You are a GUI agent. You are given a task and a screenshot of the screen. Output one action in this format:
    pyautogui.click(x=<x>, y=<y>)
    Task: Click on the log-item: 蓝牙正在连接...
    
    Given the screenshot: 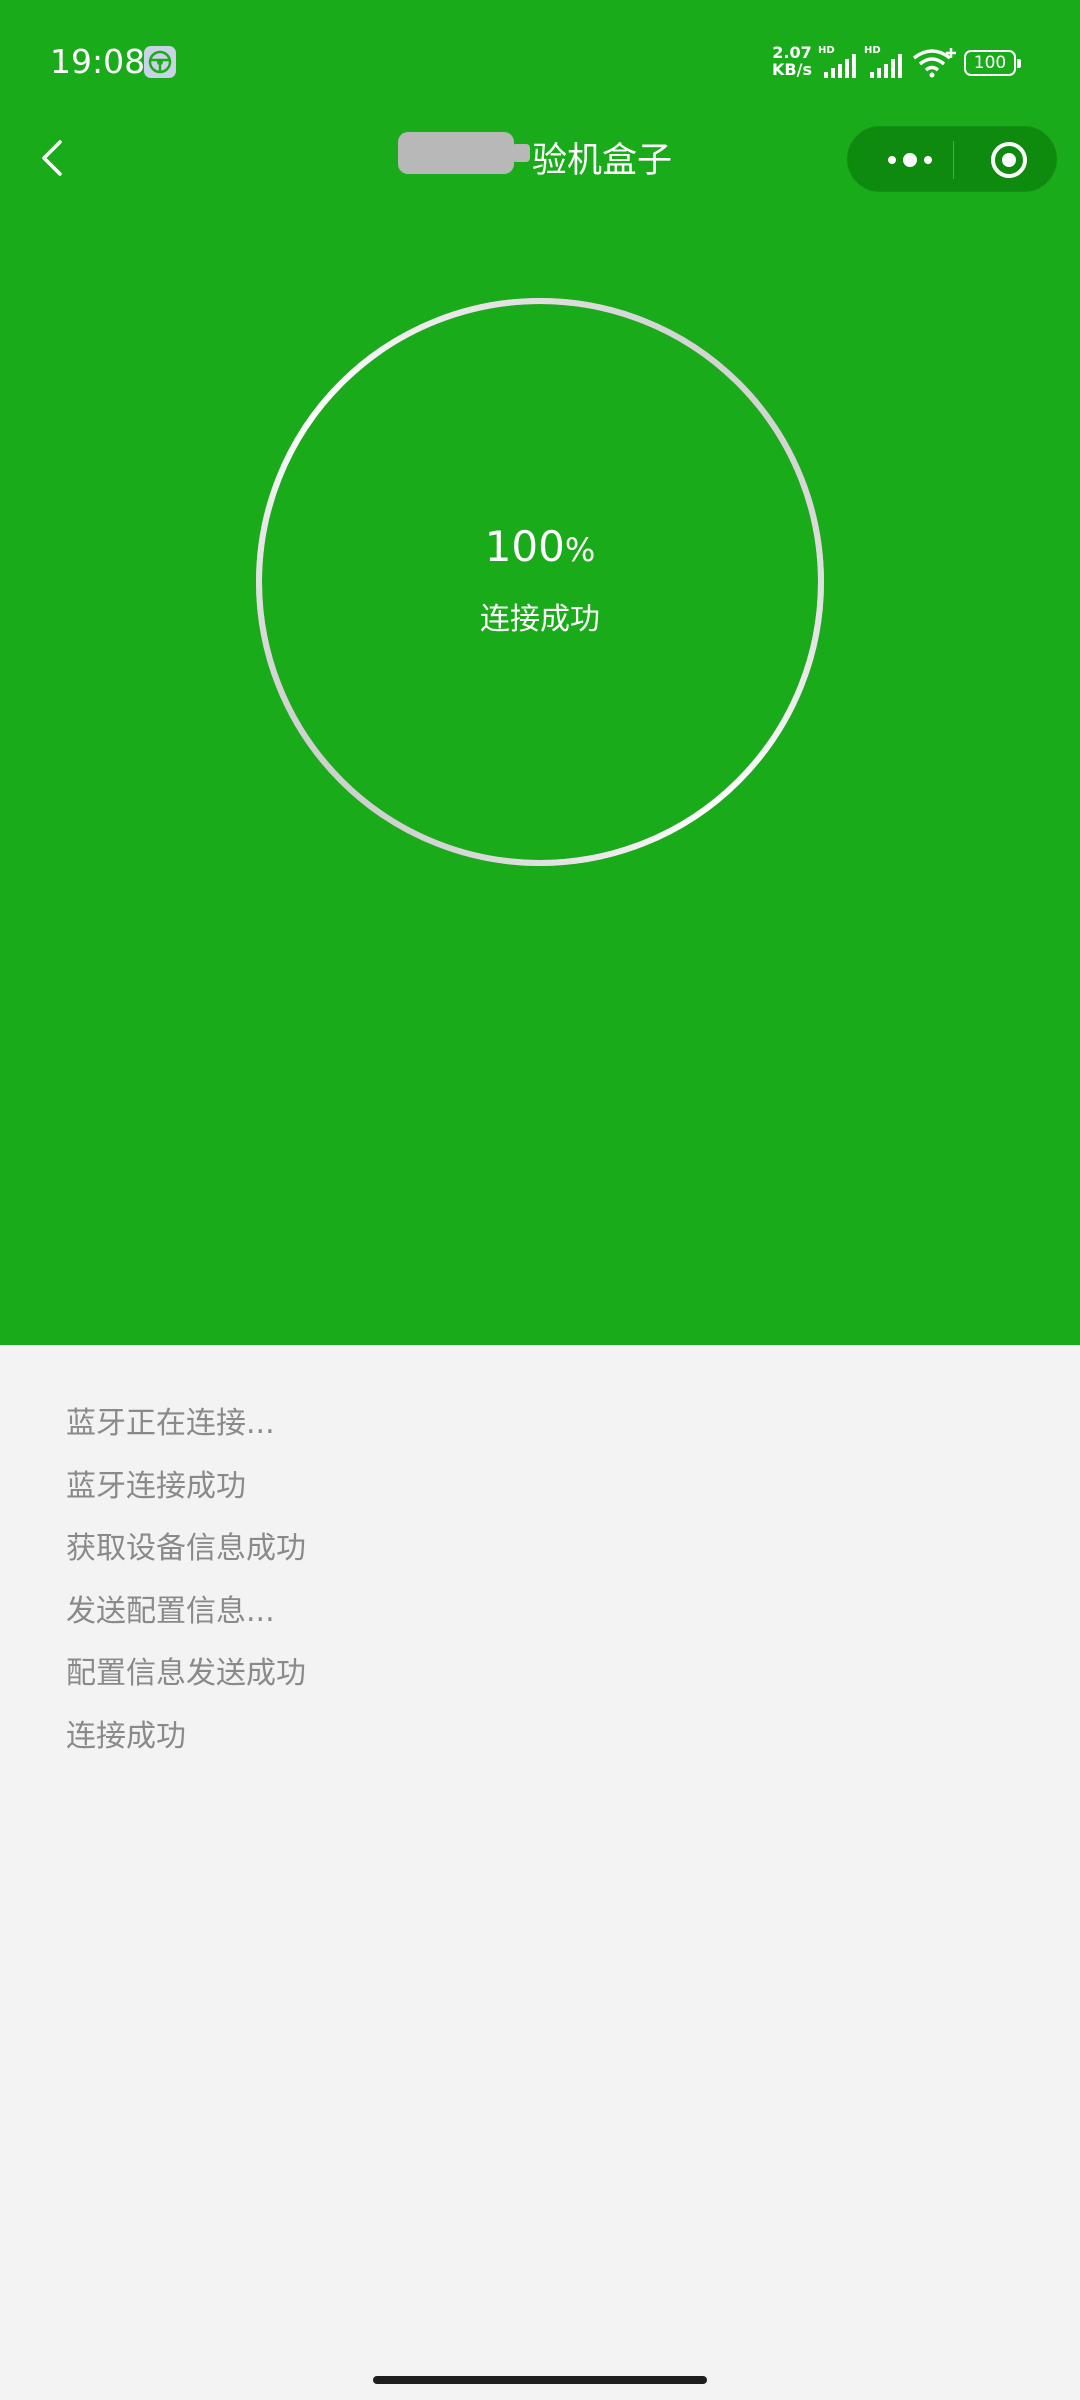 What is the action you would take?
    pyautogui.click(x=170, y=1423)
    